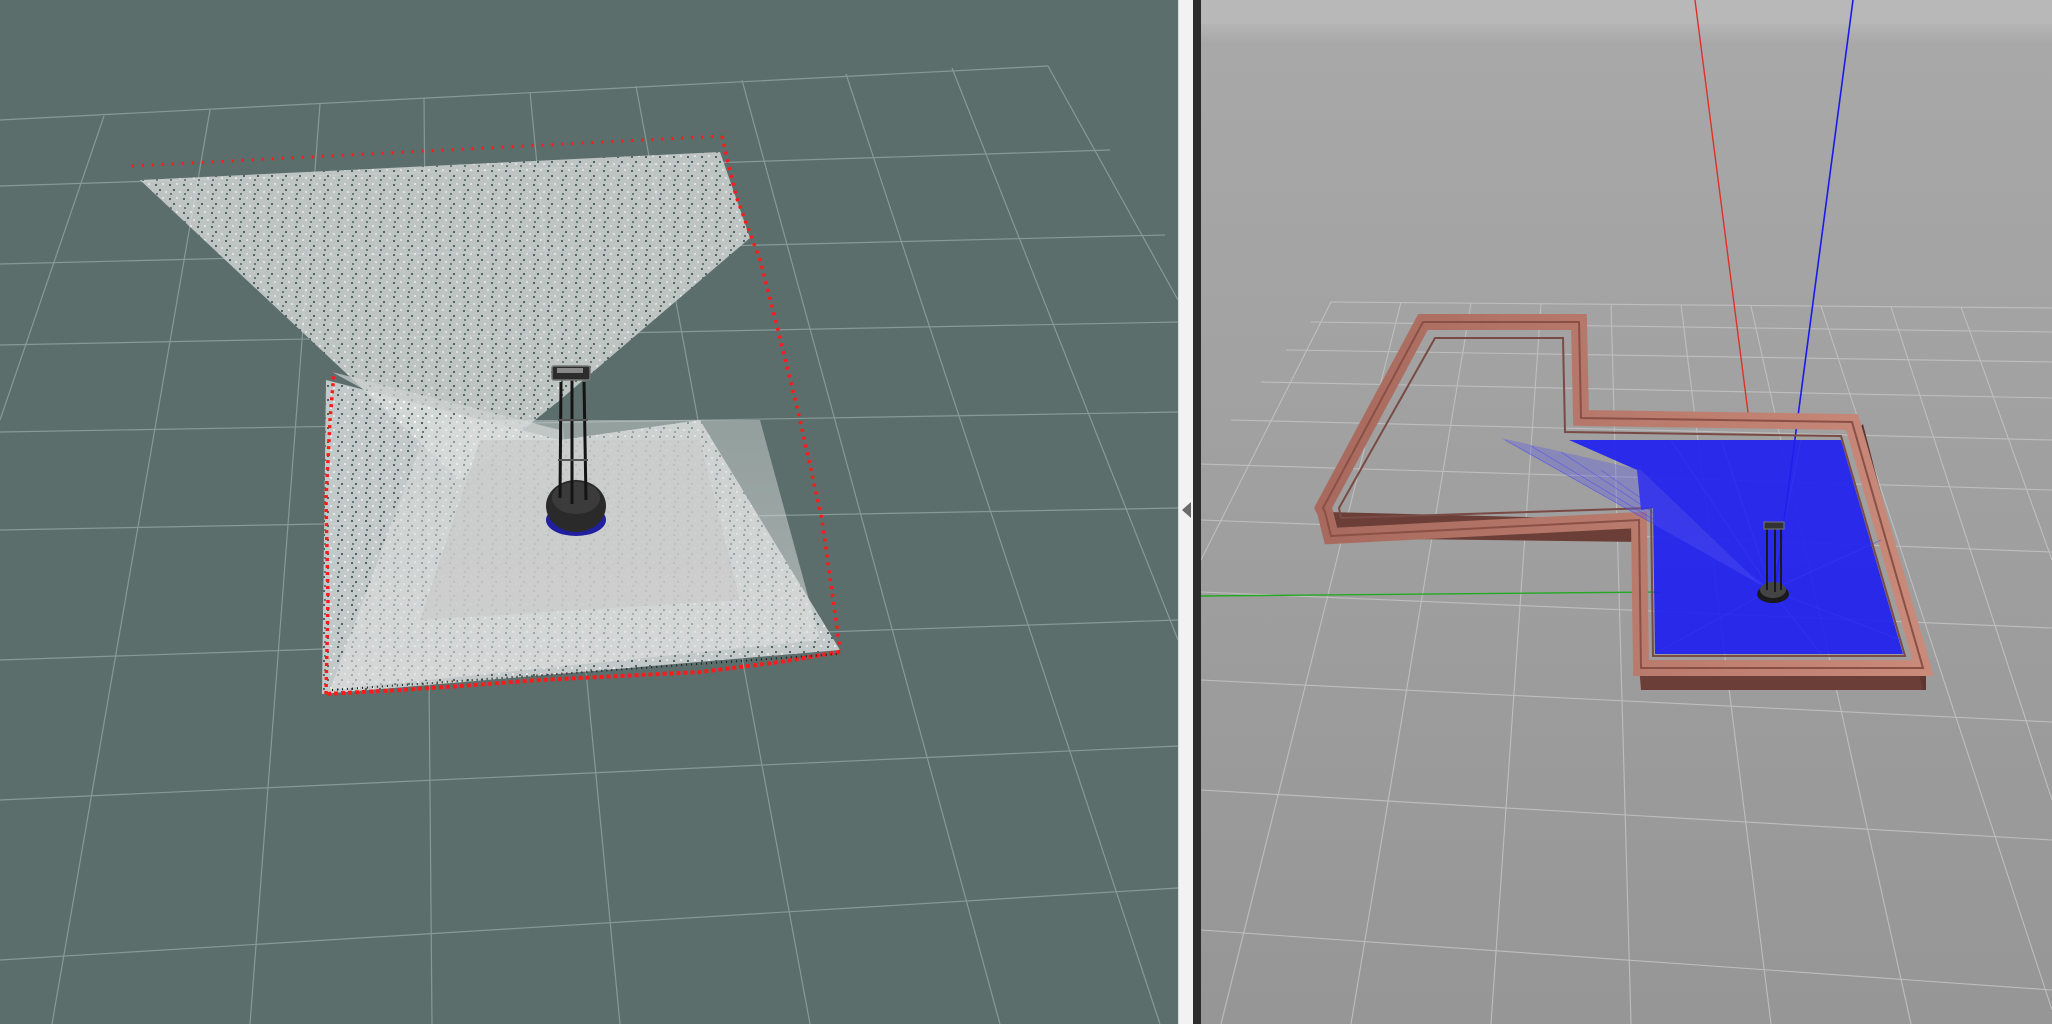 The image size is (2052, 1024). What do you see at coordinates (1186, 510) in the screenshot?
I see `collapse-left-arrow-icon` at bounding box center [1186, 510].